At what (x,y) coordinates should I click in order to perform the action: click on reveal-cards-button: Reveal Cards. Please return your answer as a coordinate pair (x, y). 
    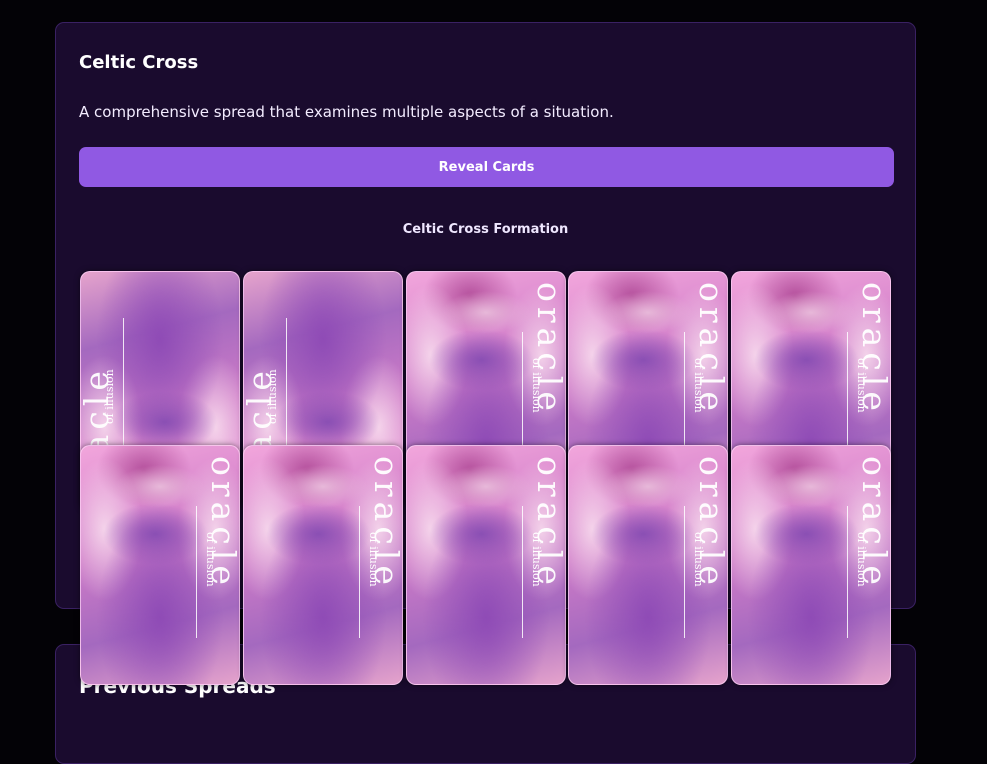
    Looking at the image, I should click on (486, 167).